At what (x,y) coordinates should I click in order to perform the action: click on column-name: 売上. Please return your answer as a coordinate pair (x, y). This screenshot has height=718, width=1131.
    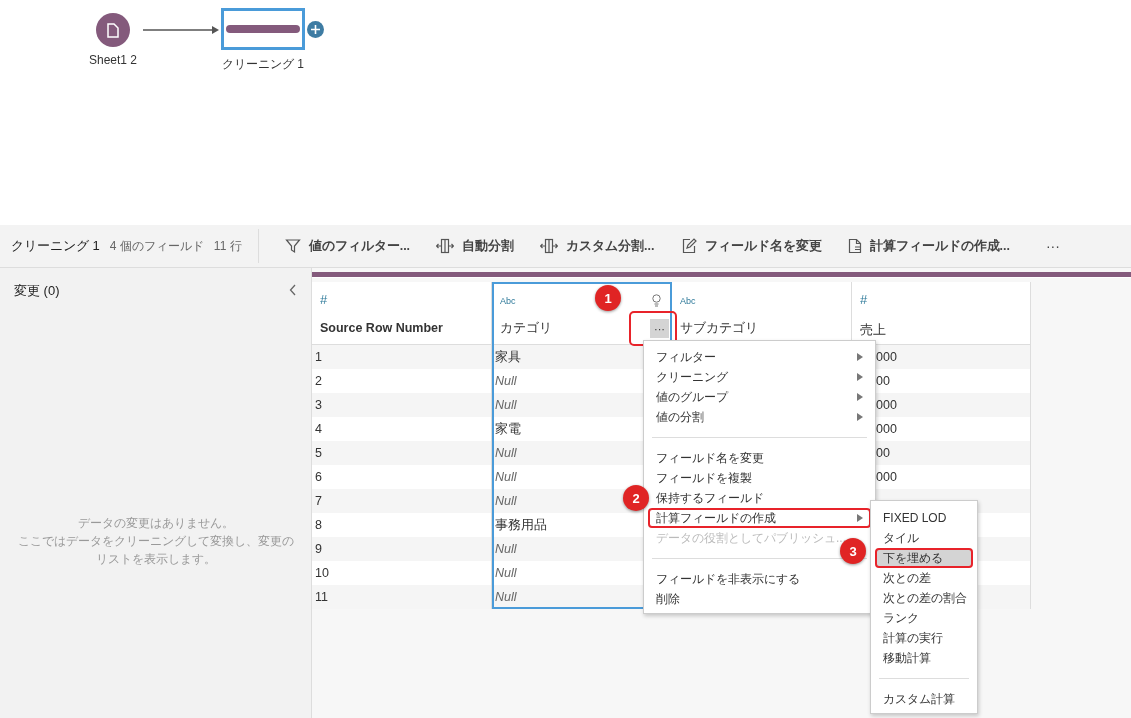
    Looking at the image, I should click on (873, 330).